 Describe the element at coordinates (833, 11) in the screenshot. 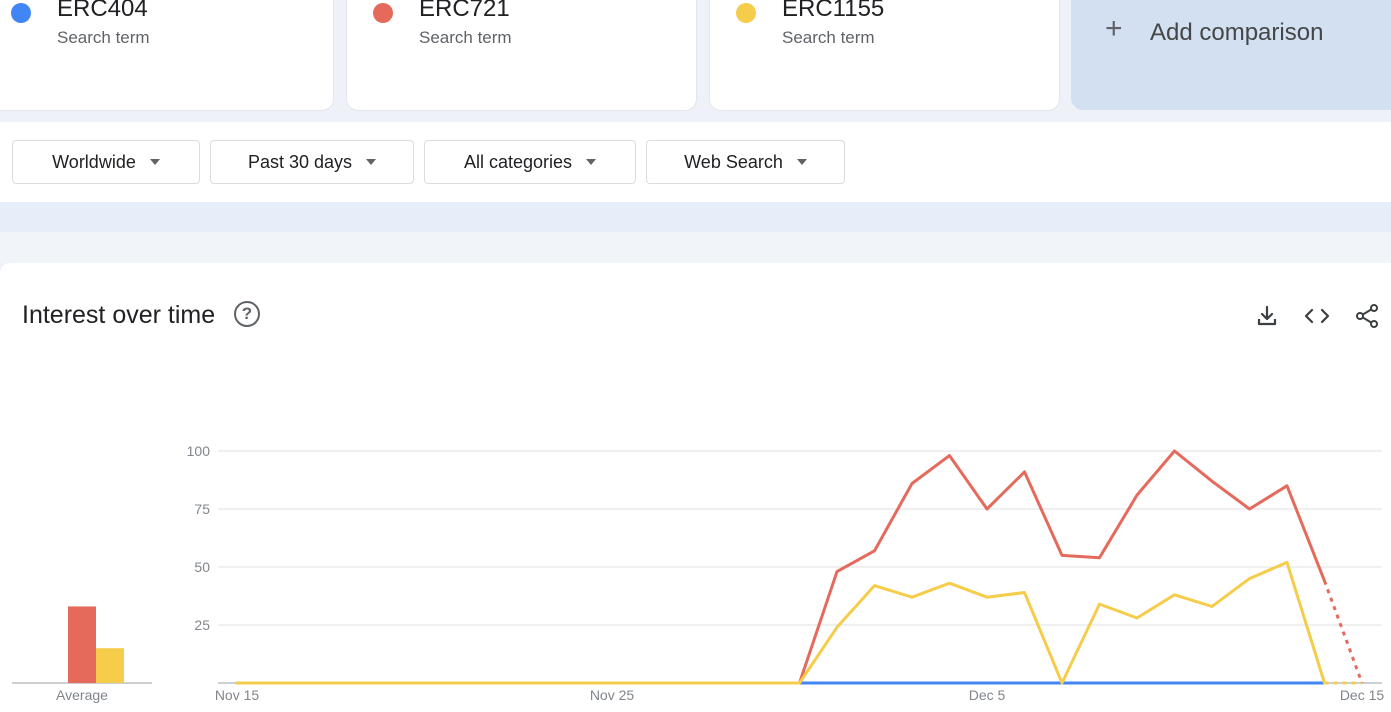

I see `term-name: ERC1155` at that location.